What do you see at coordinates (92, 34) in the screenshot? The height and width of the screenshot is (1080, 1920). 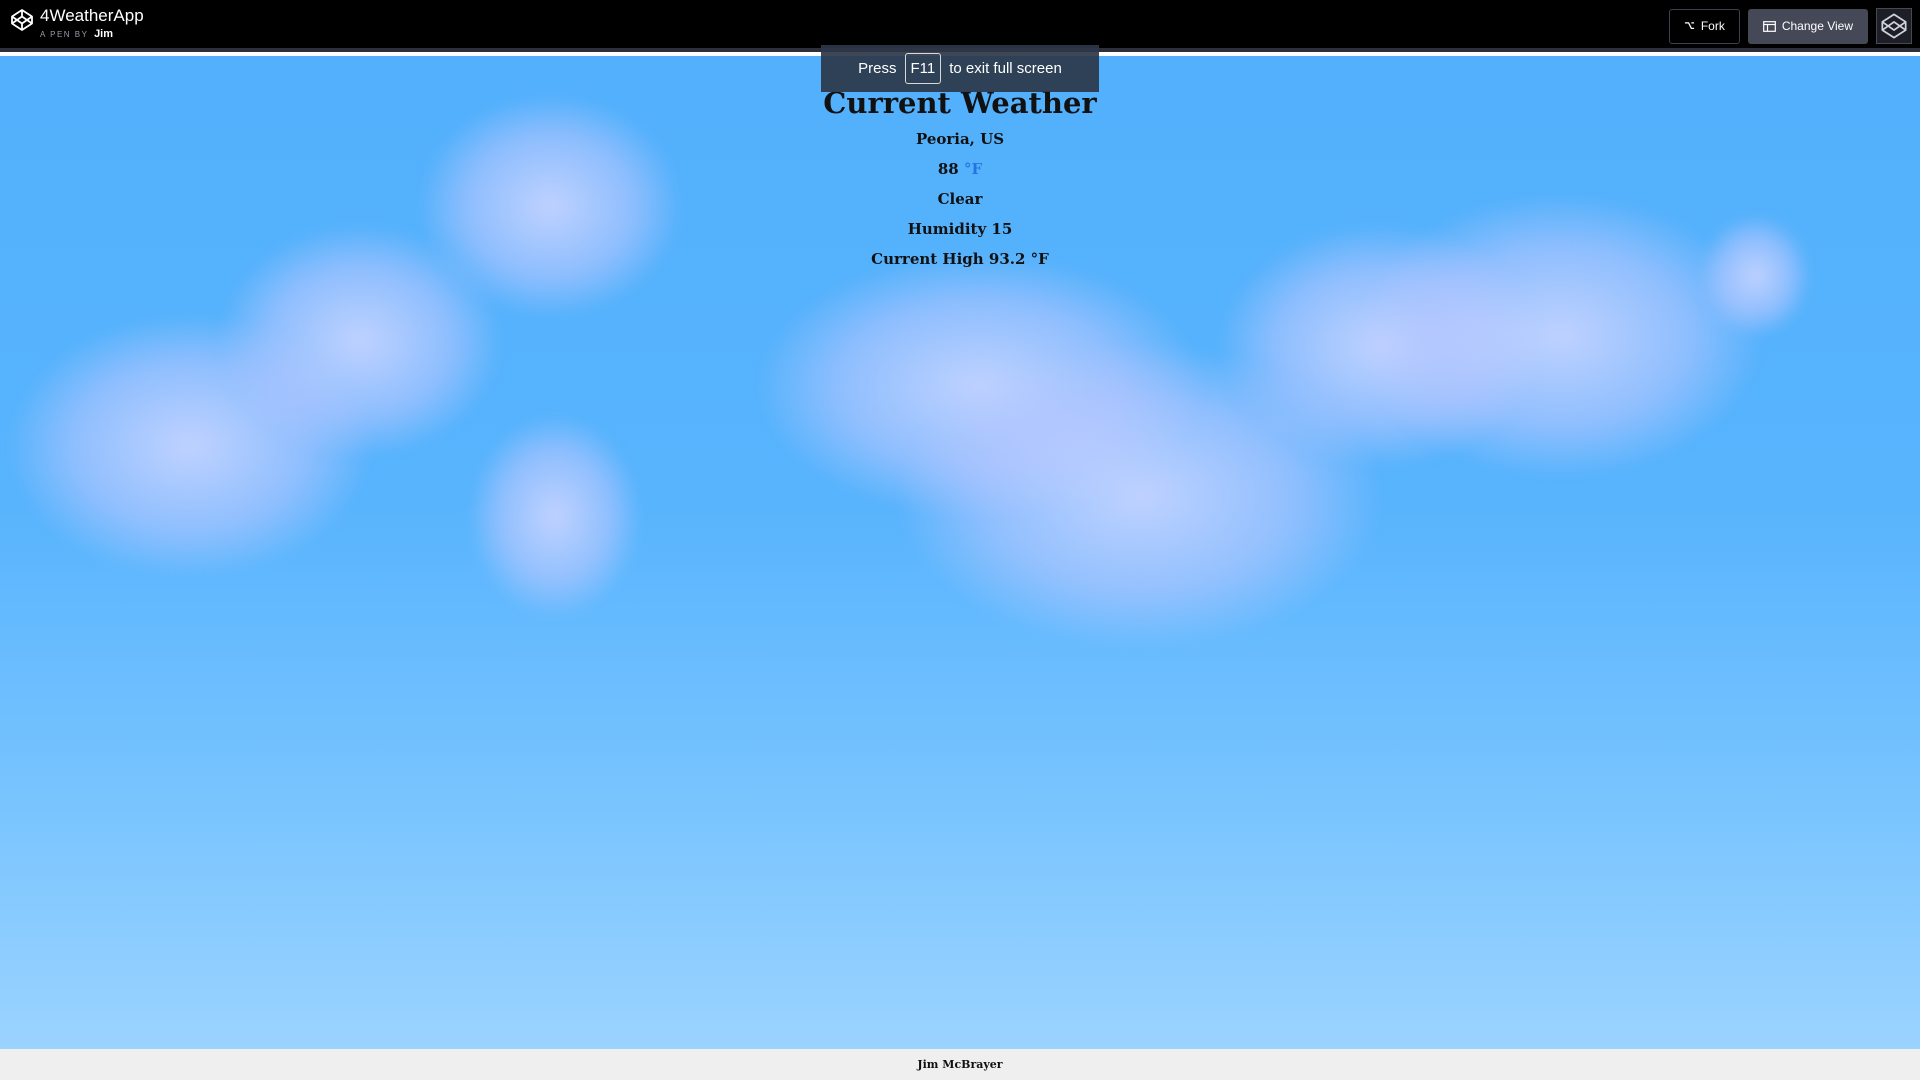 I see `byline: A PEN BY Jim` at bounding box center [92, 34].